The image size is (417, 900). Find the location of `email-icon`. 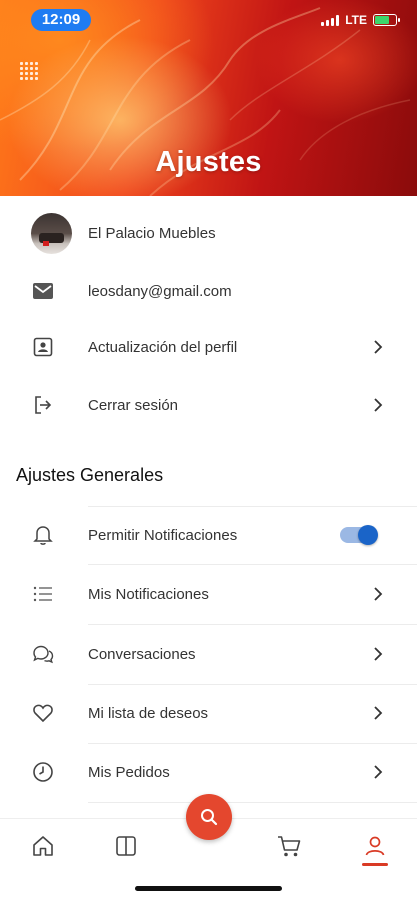

email-icon is located at coordinates (43, 291).